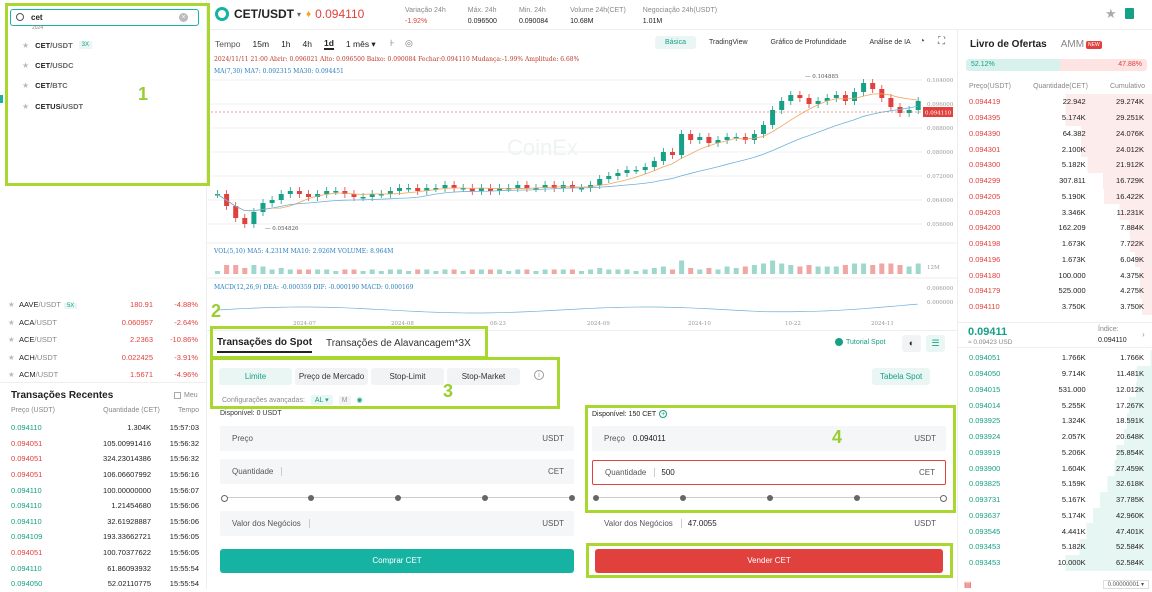 The height and width of the screenshot is (592, 1152). I want to click on ask-row: 0.094198 1.673K 7.722K, so click(1055, 243).